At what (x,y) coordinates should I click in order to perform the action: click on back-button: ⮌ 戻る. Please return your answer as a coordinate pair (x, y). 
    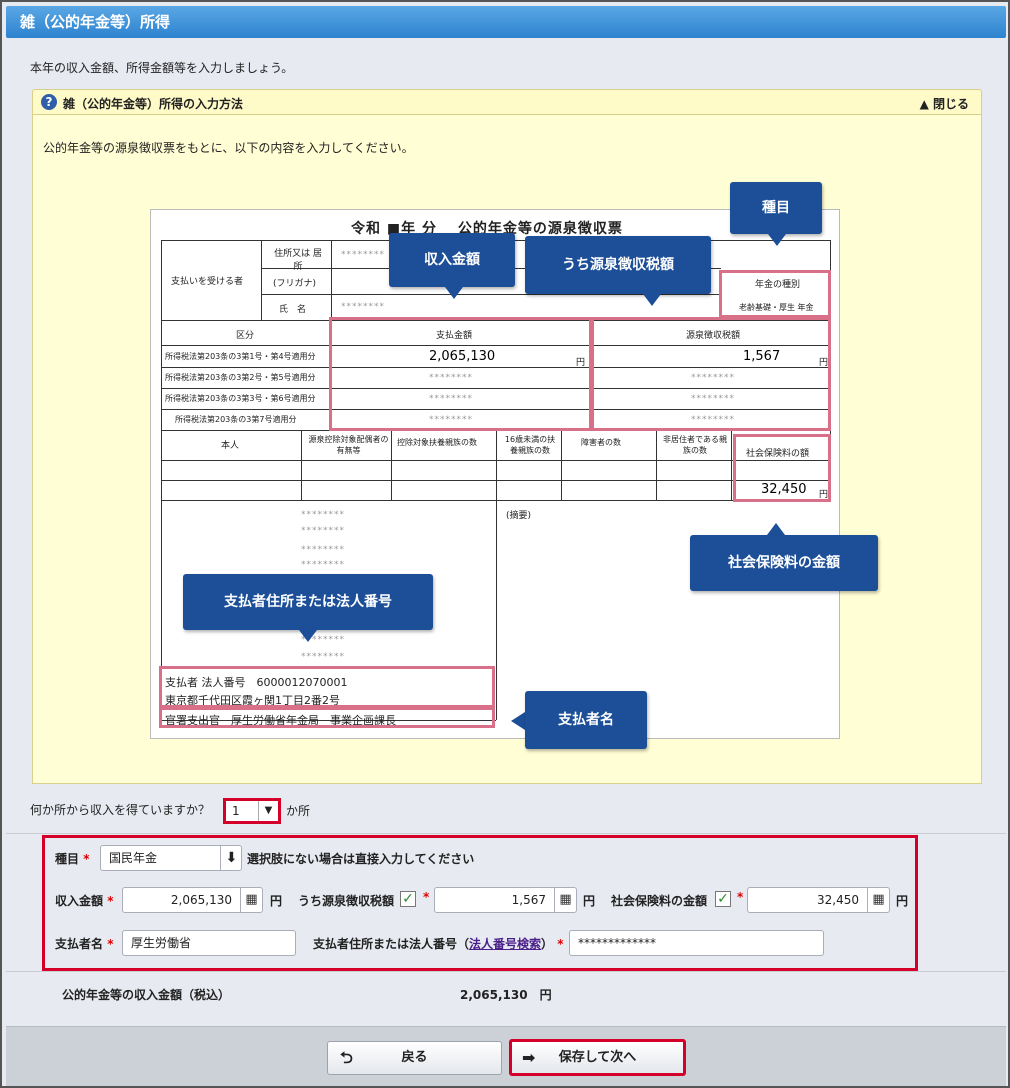
    Looking at the image, I should click on (414, 1058).